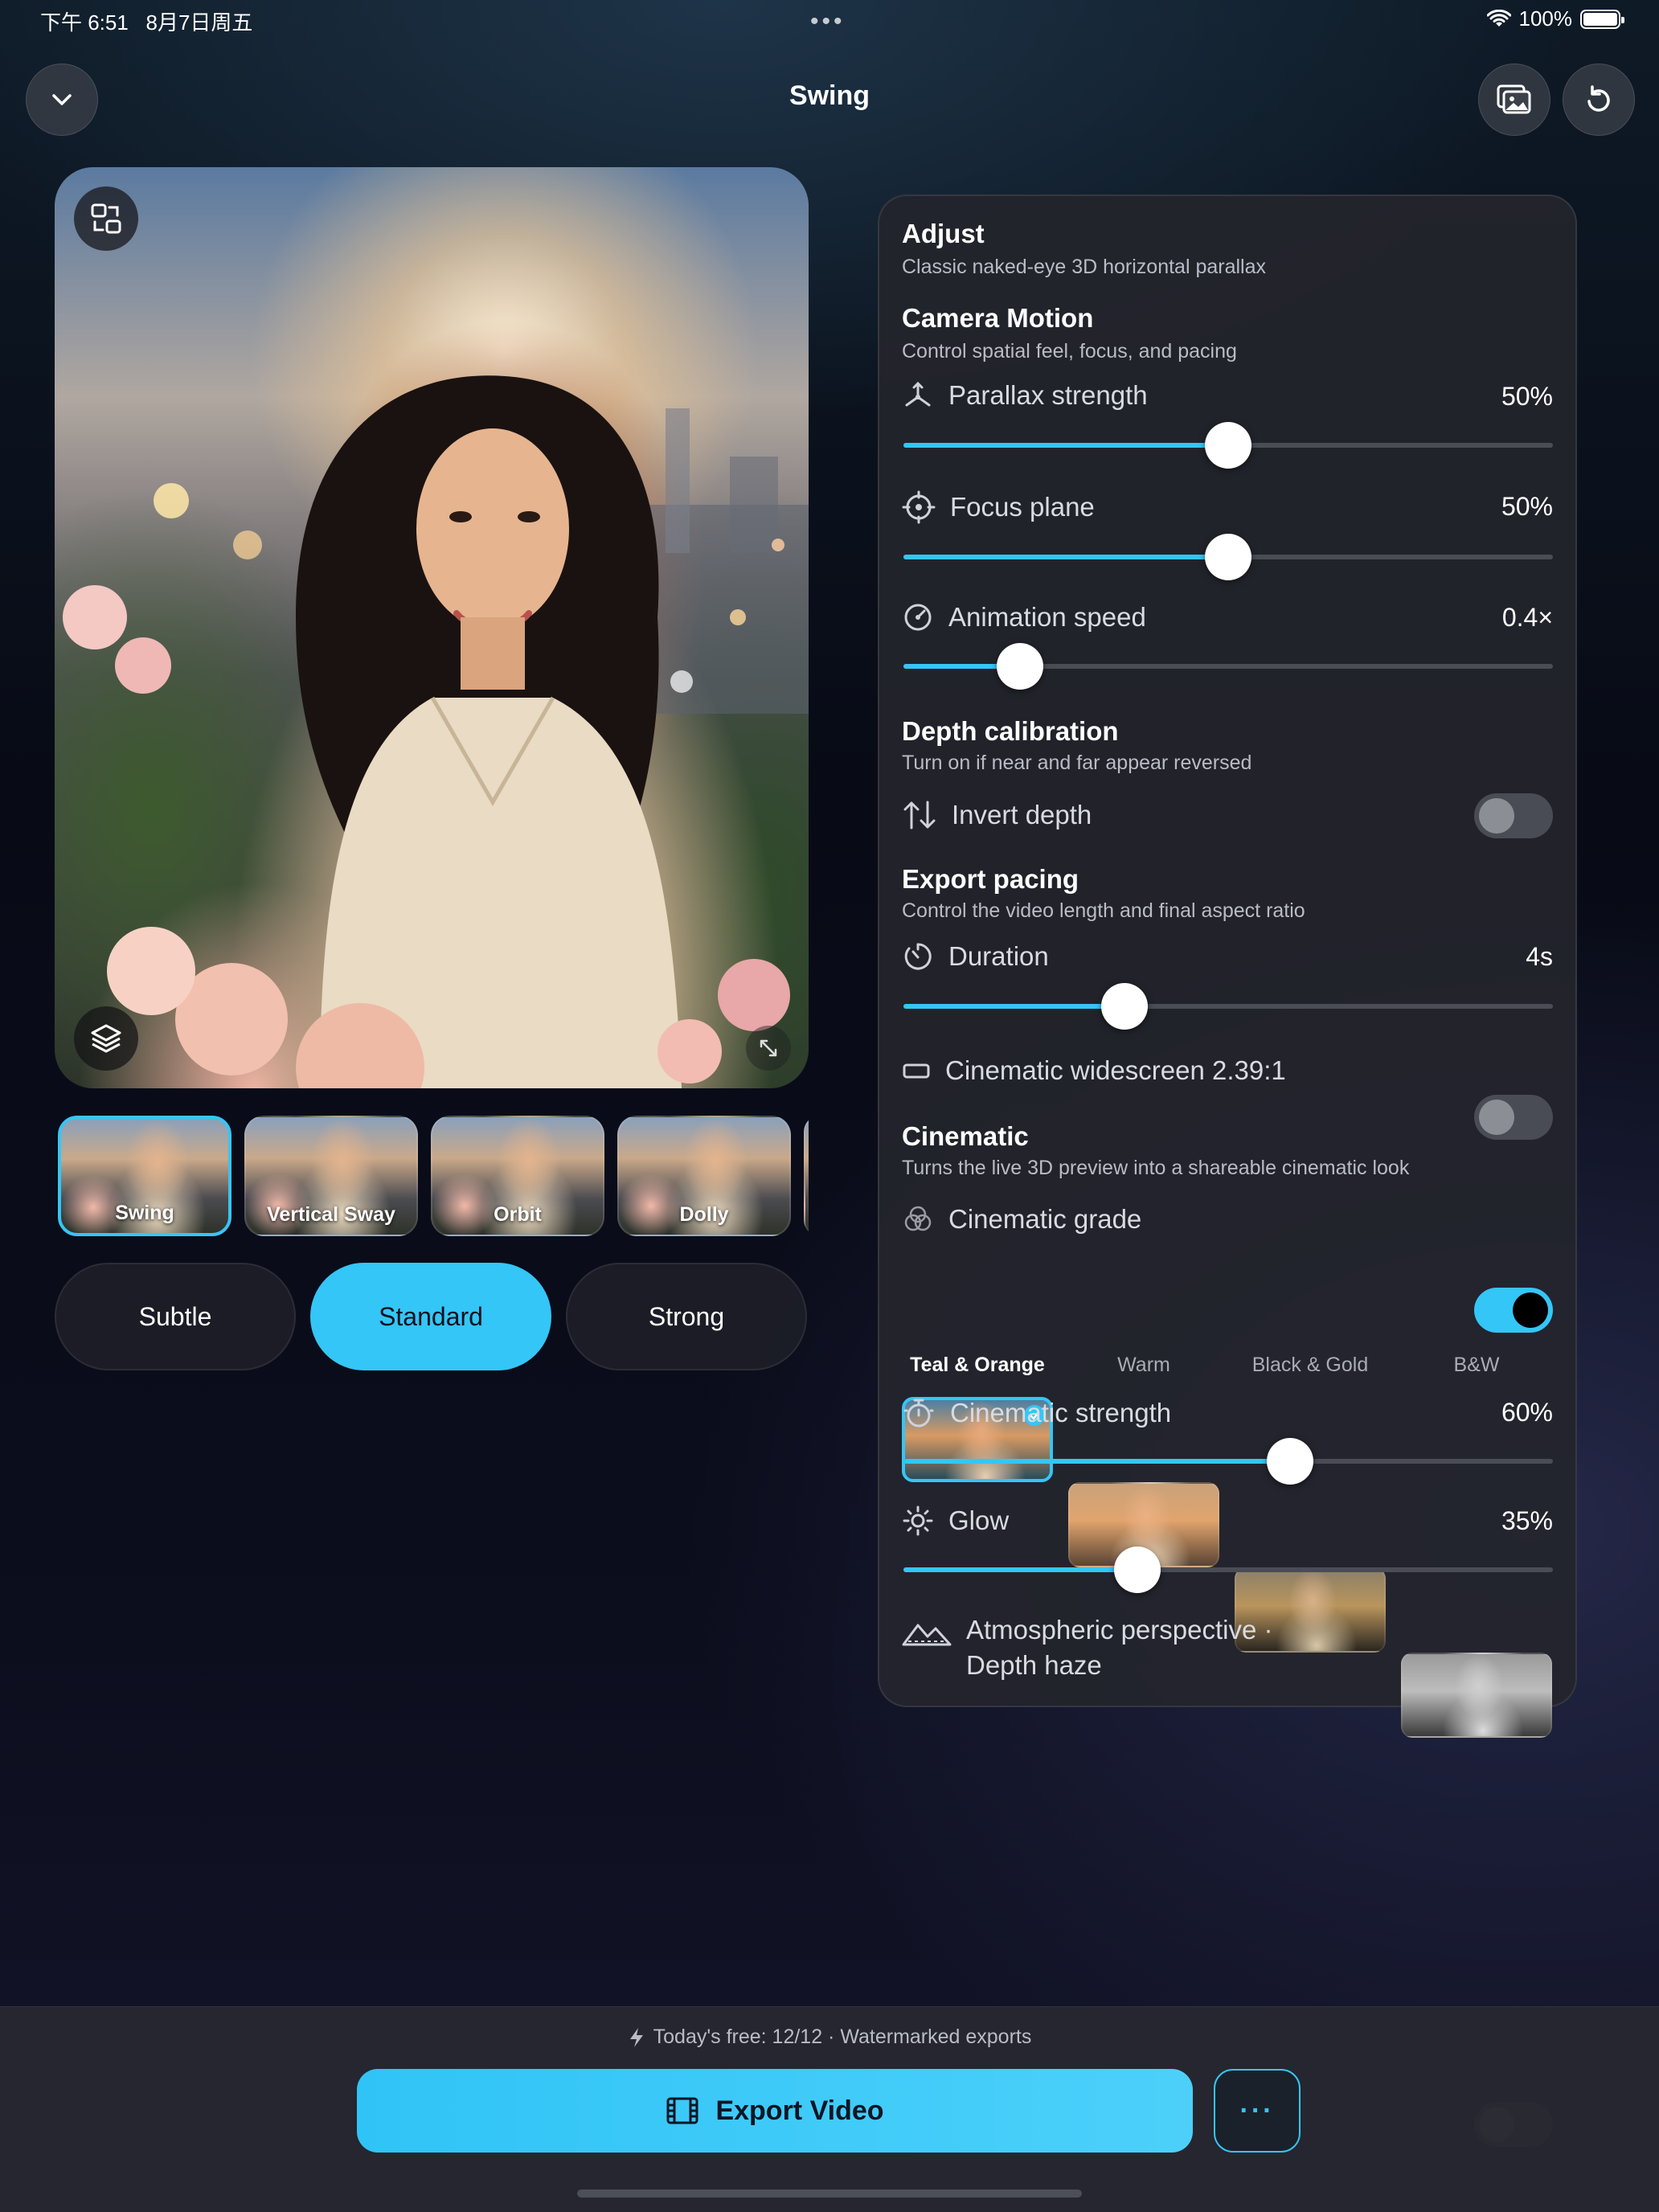  Describe the element at coordinates (518, 1214) in the screenshot. I see `motion-thumb-label: Orbit` at that location.